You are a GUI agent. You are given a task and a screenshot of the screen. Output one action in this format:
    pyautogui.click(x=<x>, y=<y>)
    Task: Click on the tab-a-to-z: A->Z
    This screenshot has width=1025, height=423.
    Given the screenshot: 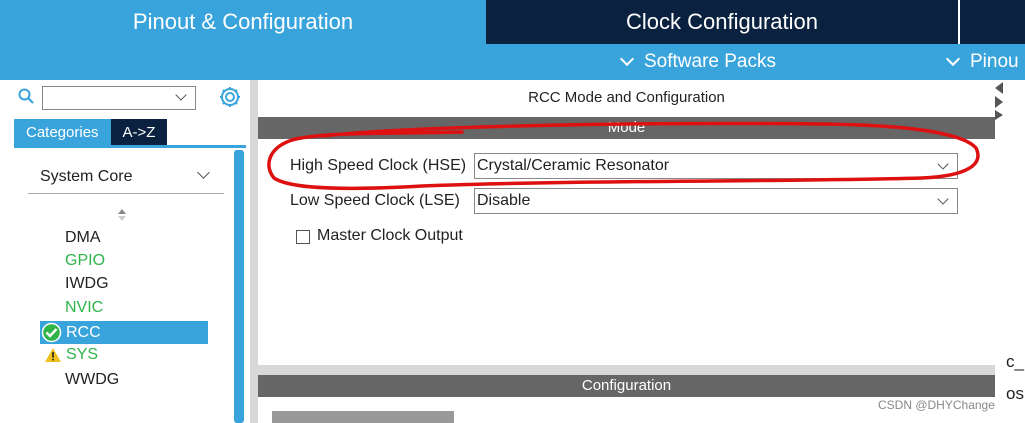 What is the action you would take?
    pyautogui.click(x=139, y=132)
    